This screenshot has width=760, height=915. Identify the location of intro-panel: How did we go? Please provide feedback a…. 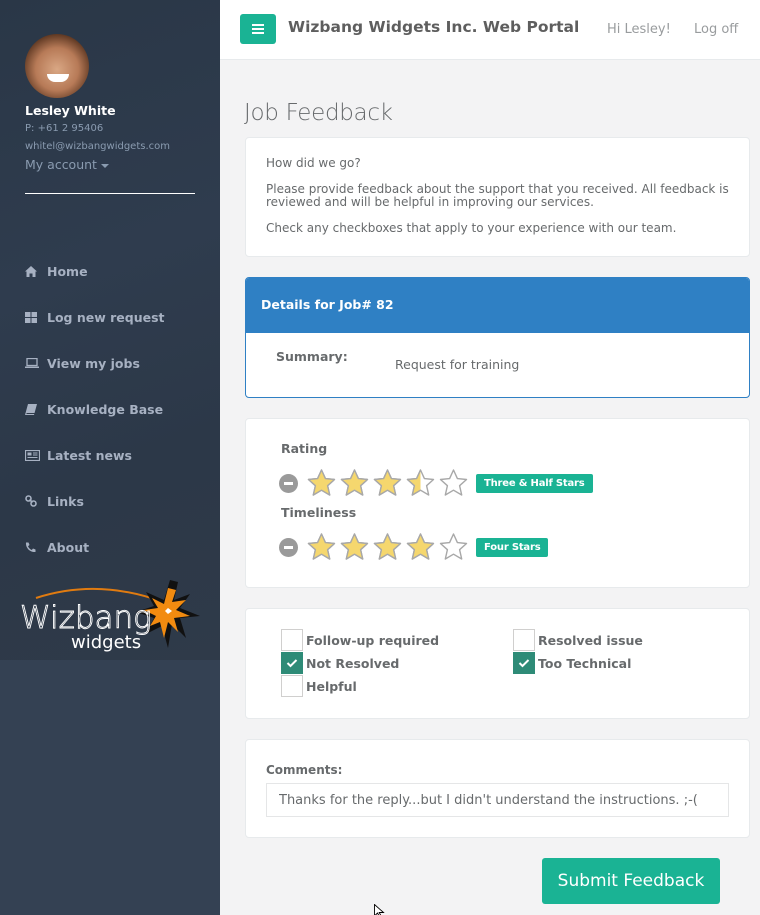
(497, 197).